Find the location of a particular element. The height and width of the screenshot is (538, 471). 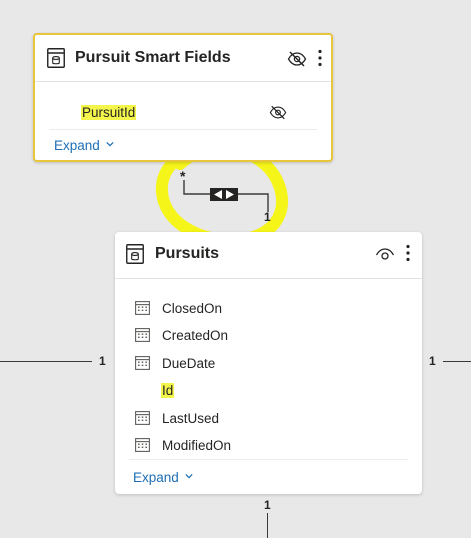

field-createdon: CreatedOn is located at coordinates (195, 335).